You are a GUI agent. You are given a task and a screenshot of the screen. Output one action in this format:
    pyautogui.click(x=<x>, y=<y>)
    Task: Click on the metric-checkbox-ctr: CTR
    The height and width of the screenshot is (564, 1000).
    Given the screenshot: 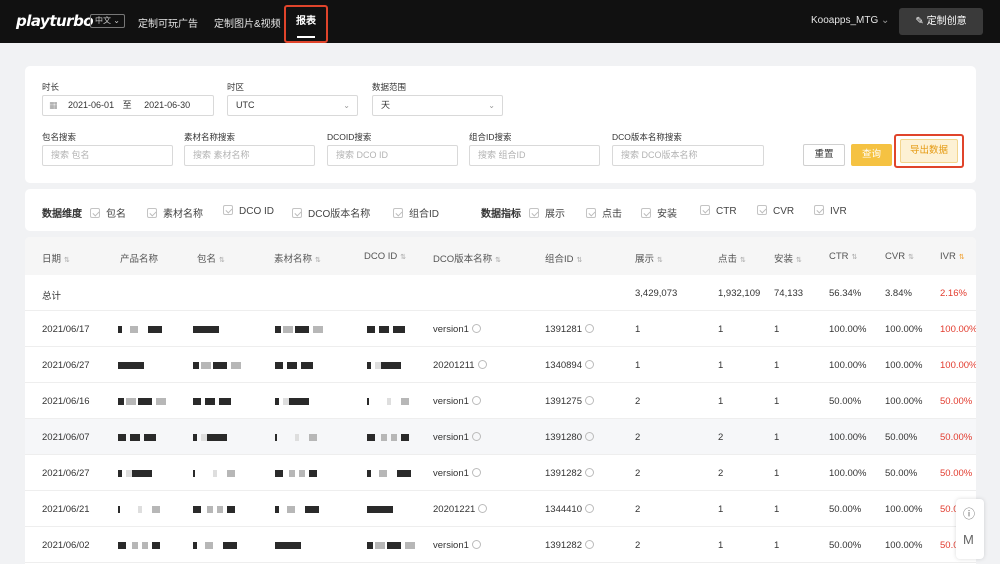 What is the action you would take?
    pyautogui.click(x=718, y=211)
    